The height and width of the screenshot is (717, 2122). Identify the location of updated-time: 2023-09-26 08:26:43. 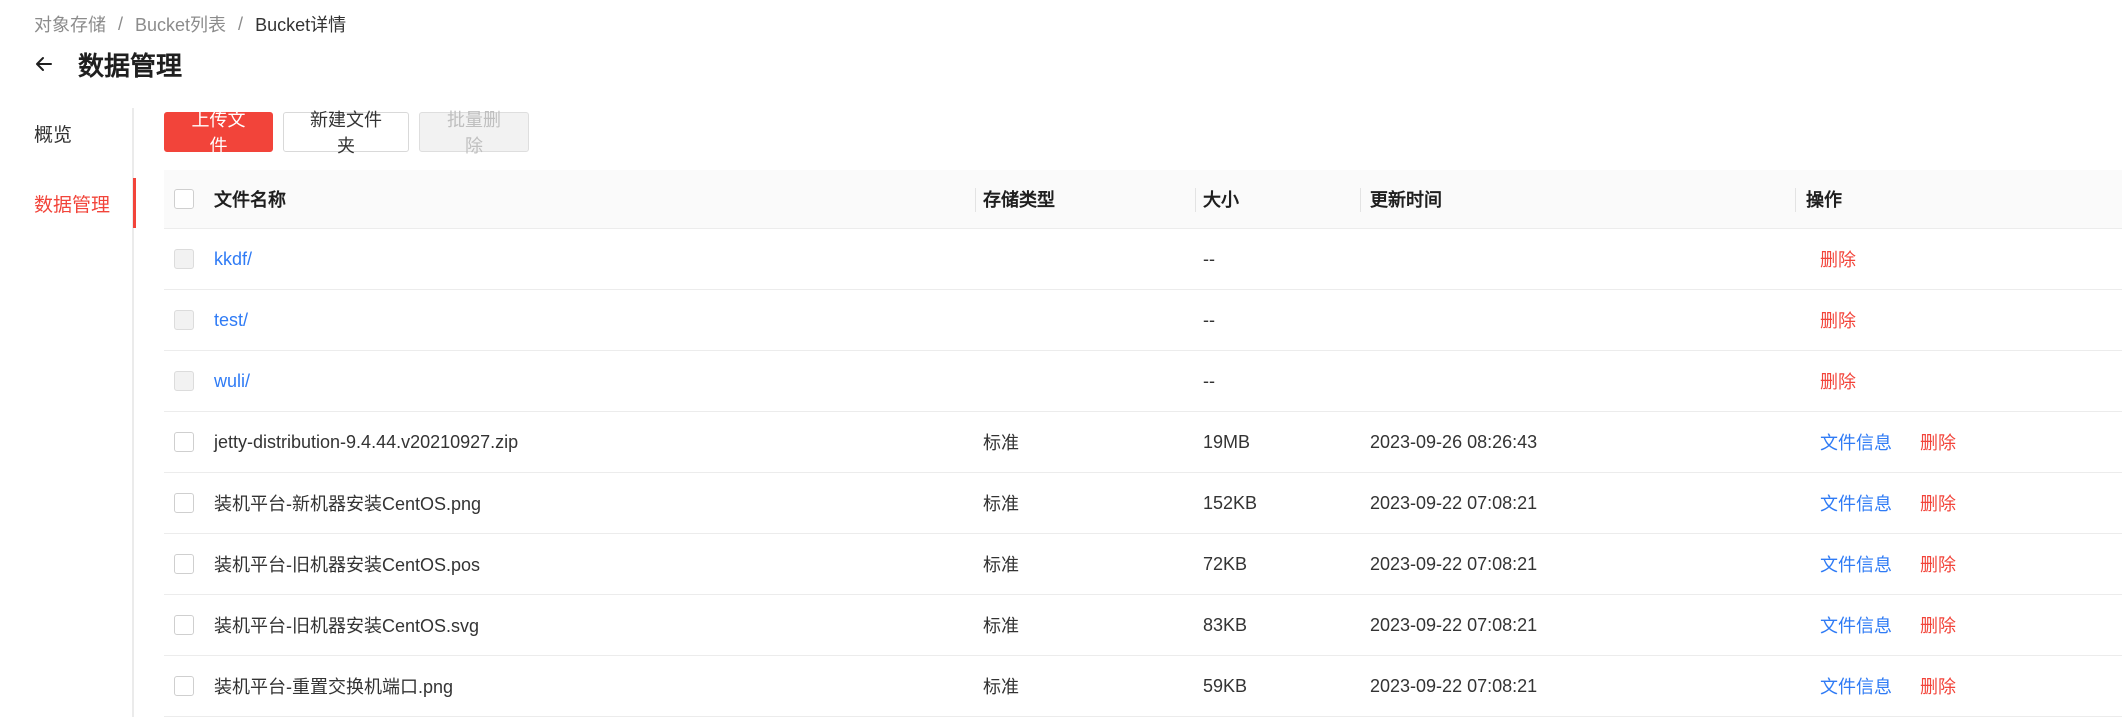
(1454, 441).